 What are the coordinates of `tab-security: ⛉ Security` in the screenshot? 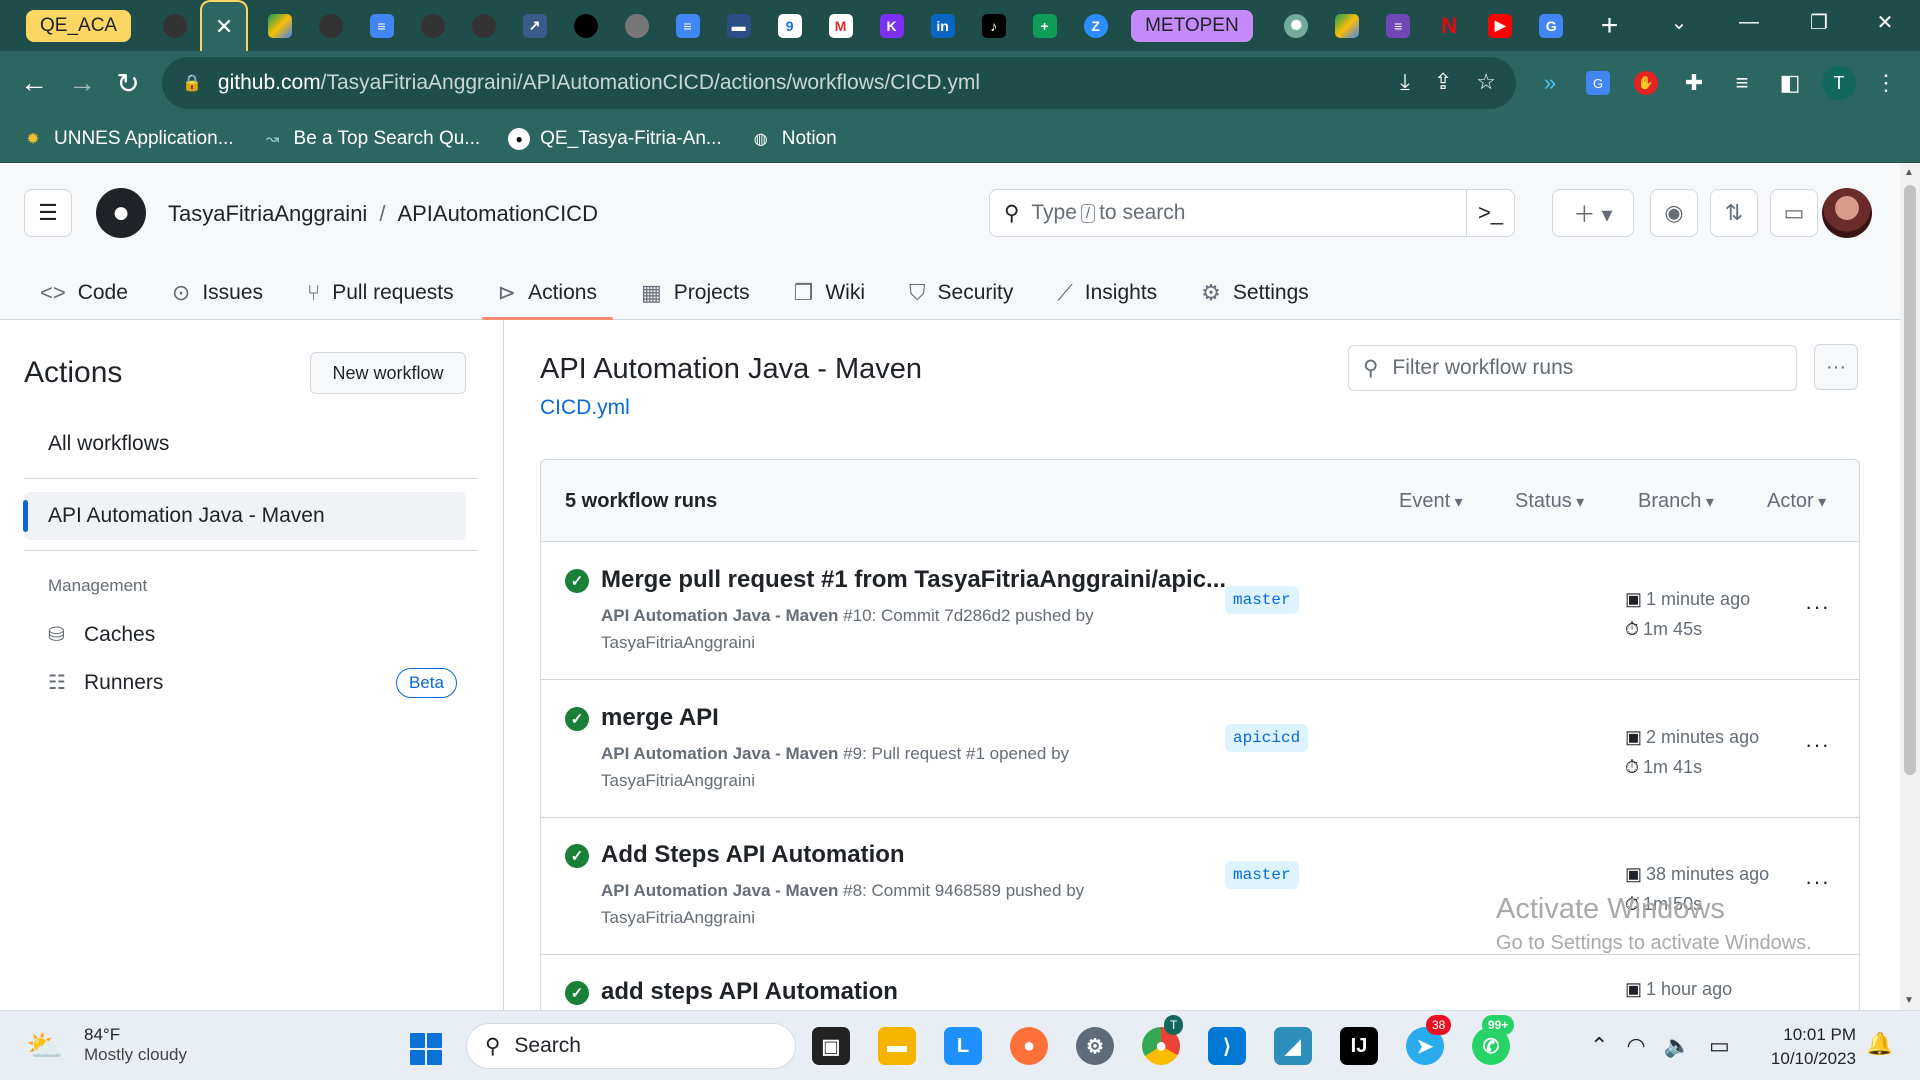 It's located at (961, 293).